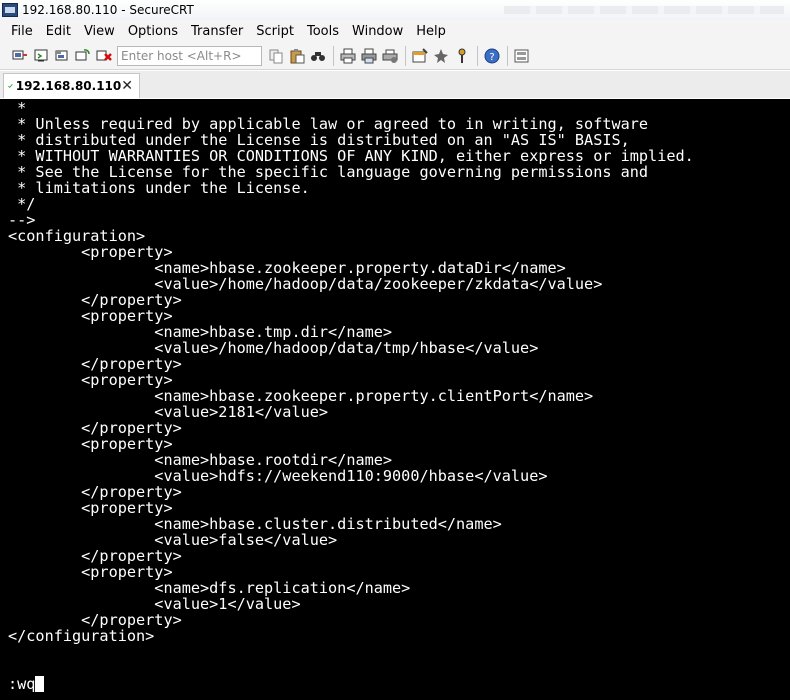  Describe the element at coordinates (274, 31) in the screenshot. I see `menu-script: Script` at that location.